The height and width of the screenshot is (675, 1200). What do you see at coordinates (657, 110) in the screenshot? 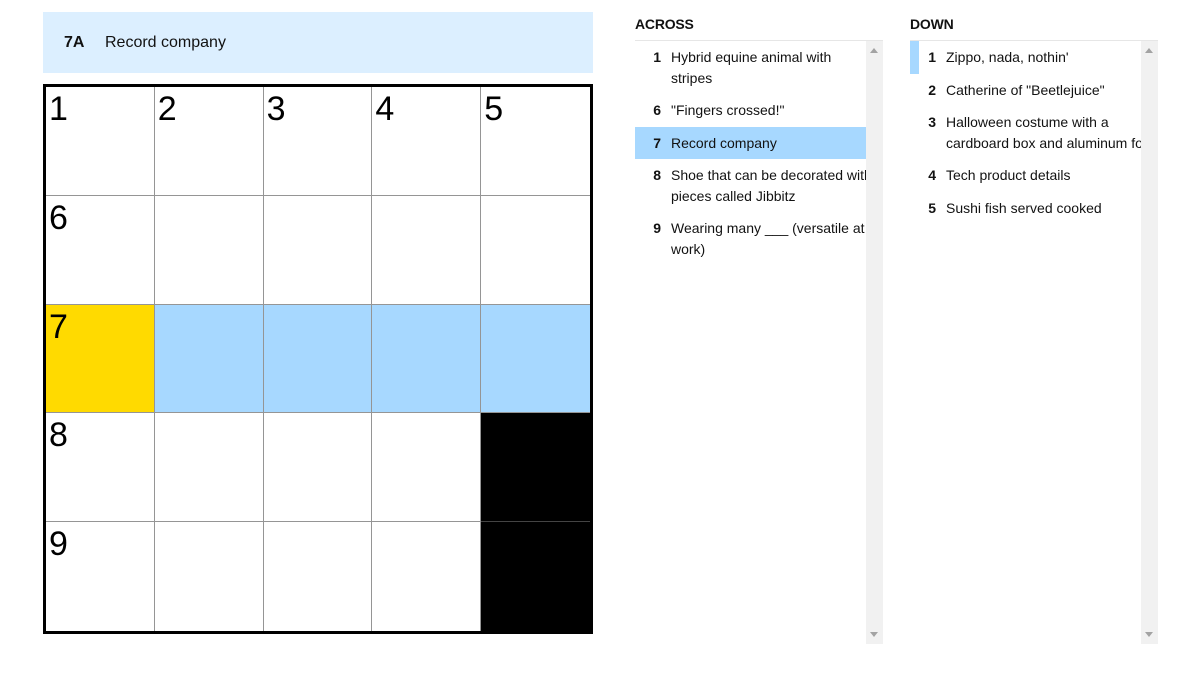
I see `clue-number: 6` at bounding box center [657, 110].